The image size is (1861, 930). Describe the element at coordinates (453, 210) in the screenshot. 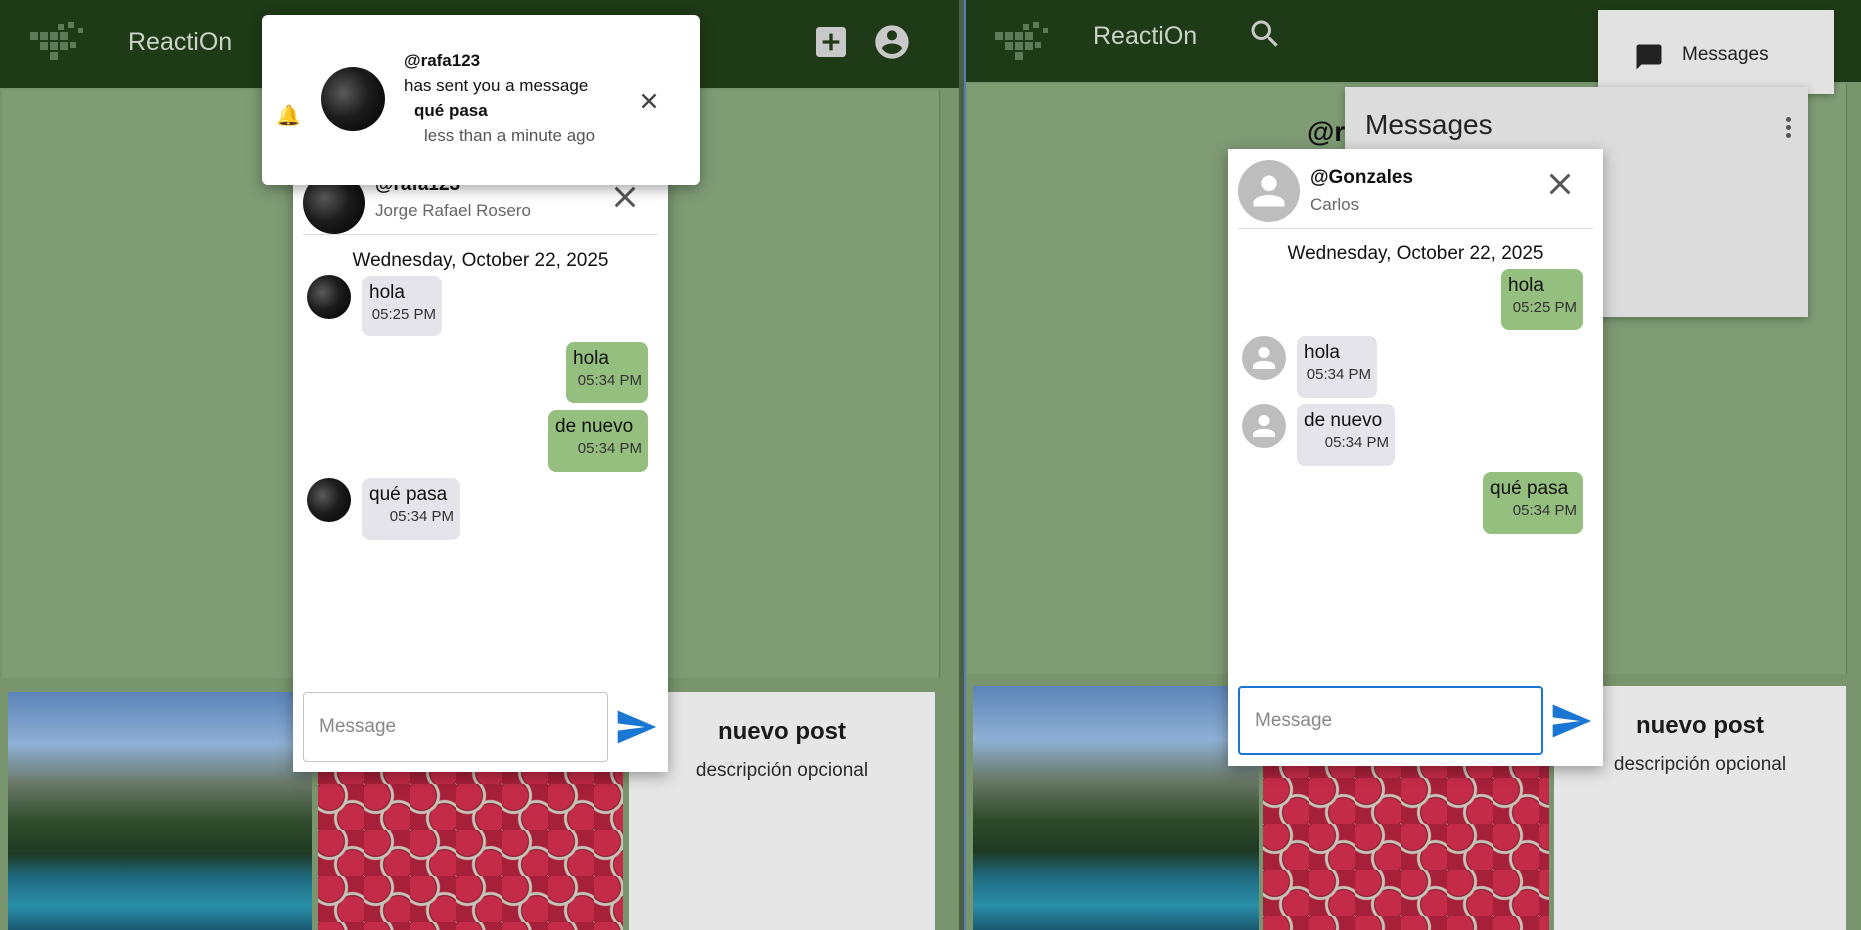

I see `chat-contact-name: Jorge Rafael Rosero` at that location.